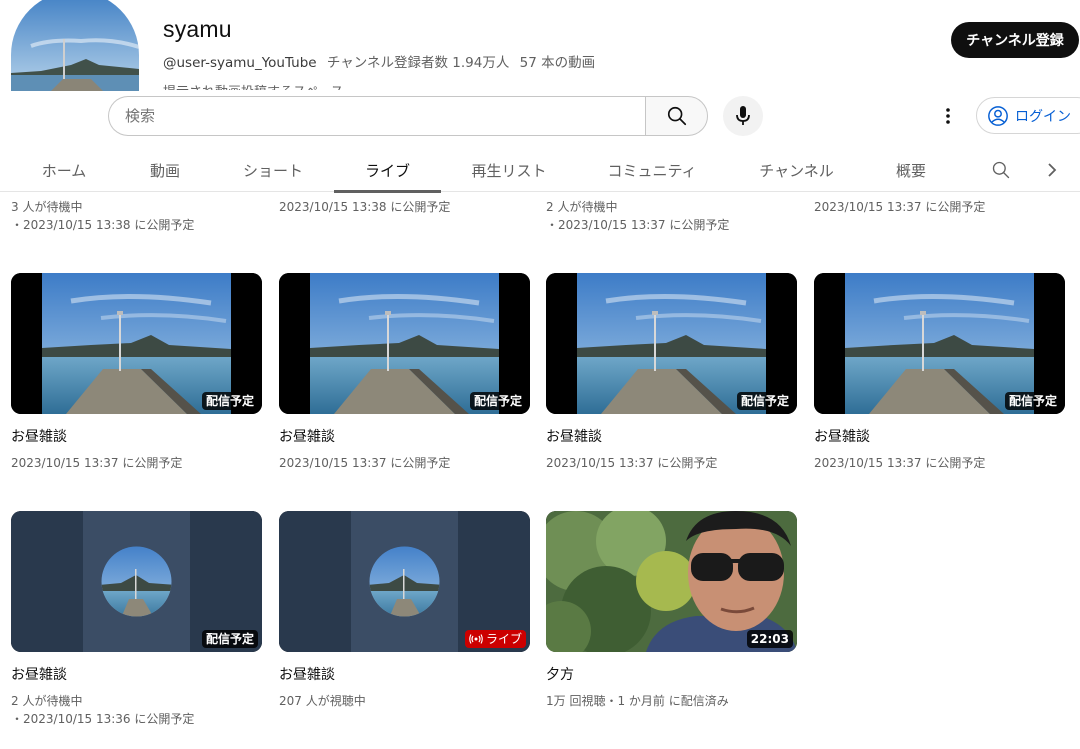 This screenshot has height=749, width=1080. I want to click on channel-handle: @user-syamu_YouTube, so click(240, 63).